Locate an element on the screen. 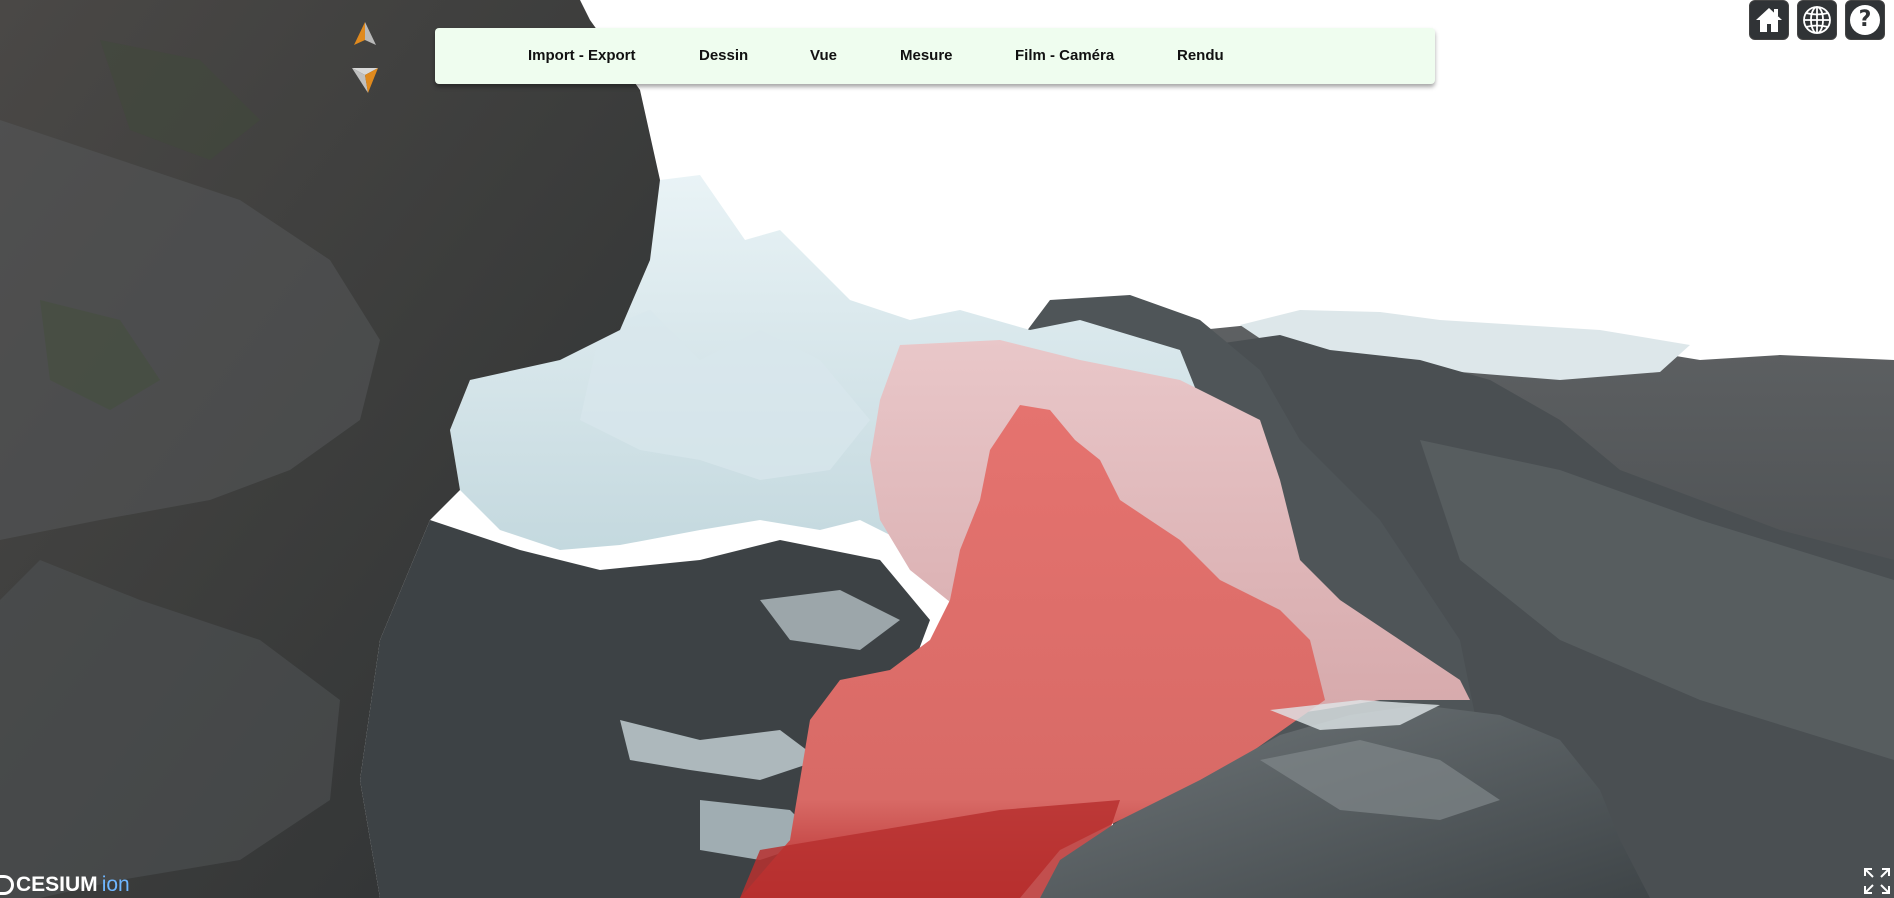  help-button: ? is located at coordinates (1865, 20).